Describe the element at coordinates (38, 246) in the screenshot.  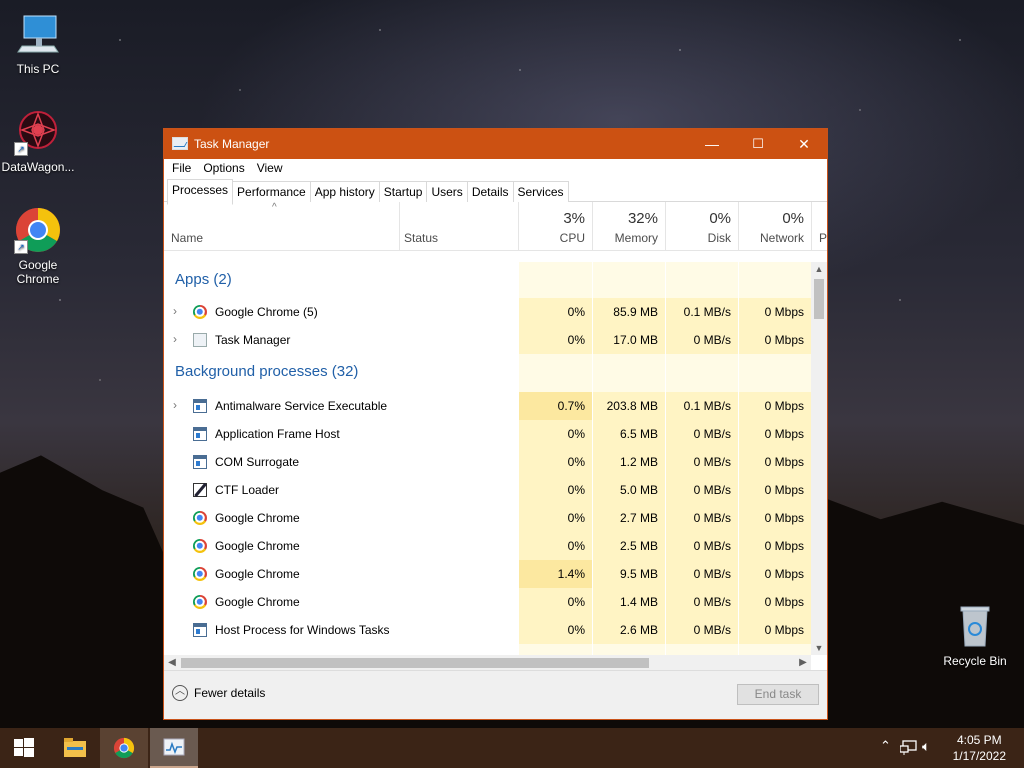
I see `desktop-icon-google-chrome: ↗ Google Chrome` at that location.